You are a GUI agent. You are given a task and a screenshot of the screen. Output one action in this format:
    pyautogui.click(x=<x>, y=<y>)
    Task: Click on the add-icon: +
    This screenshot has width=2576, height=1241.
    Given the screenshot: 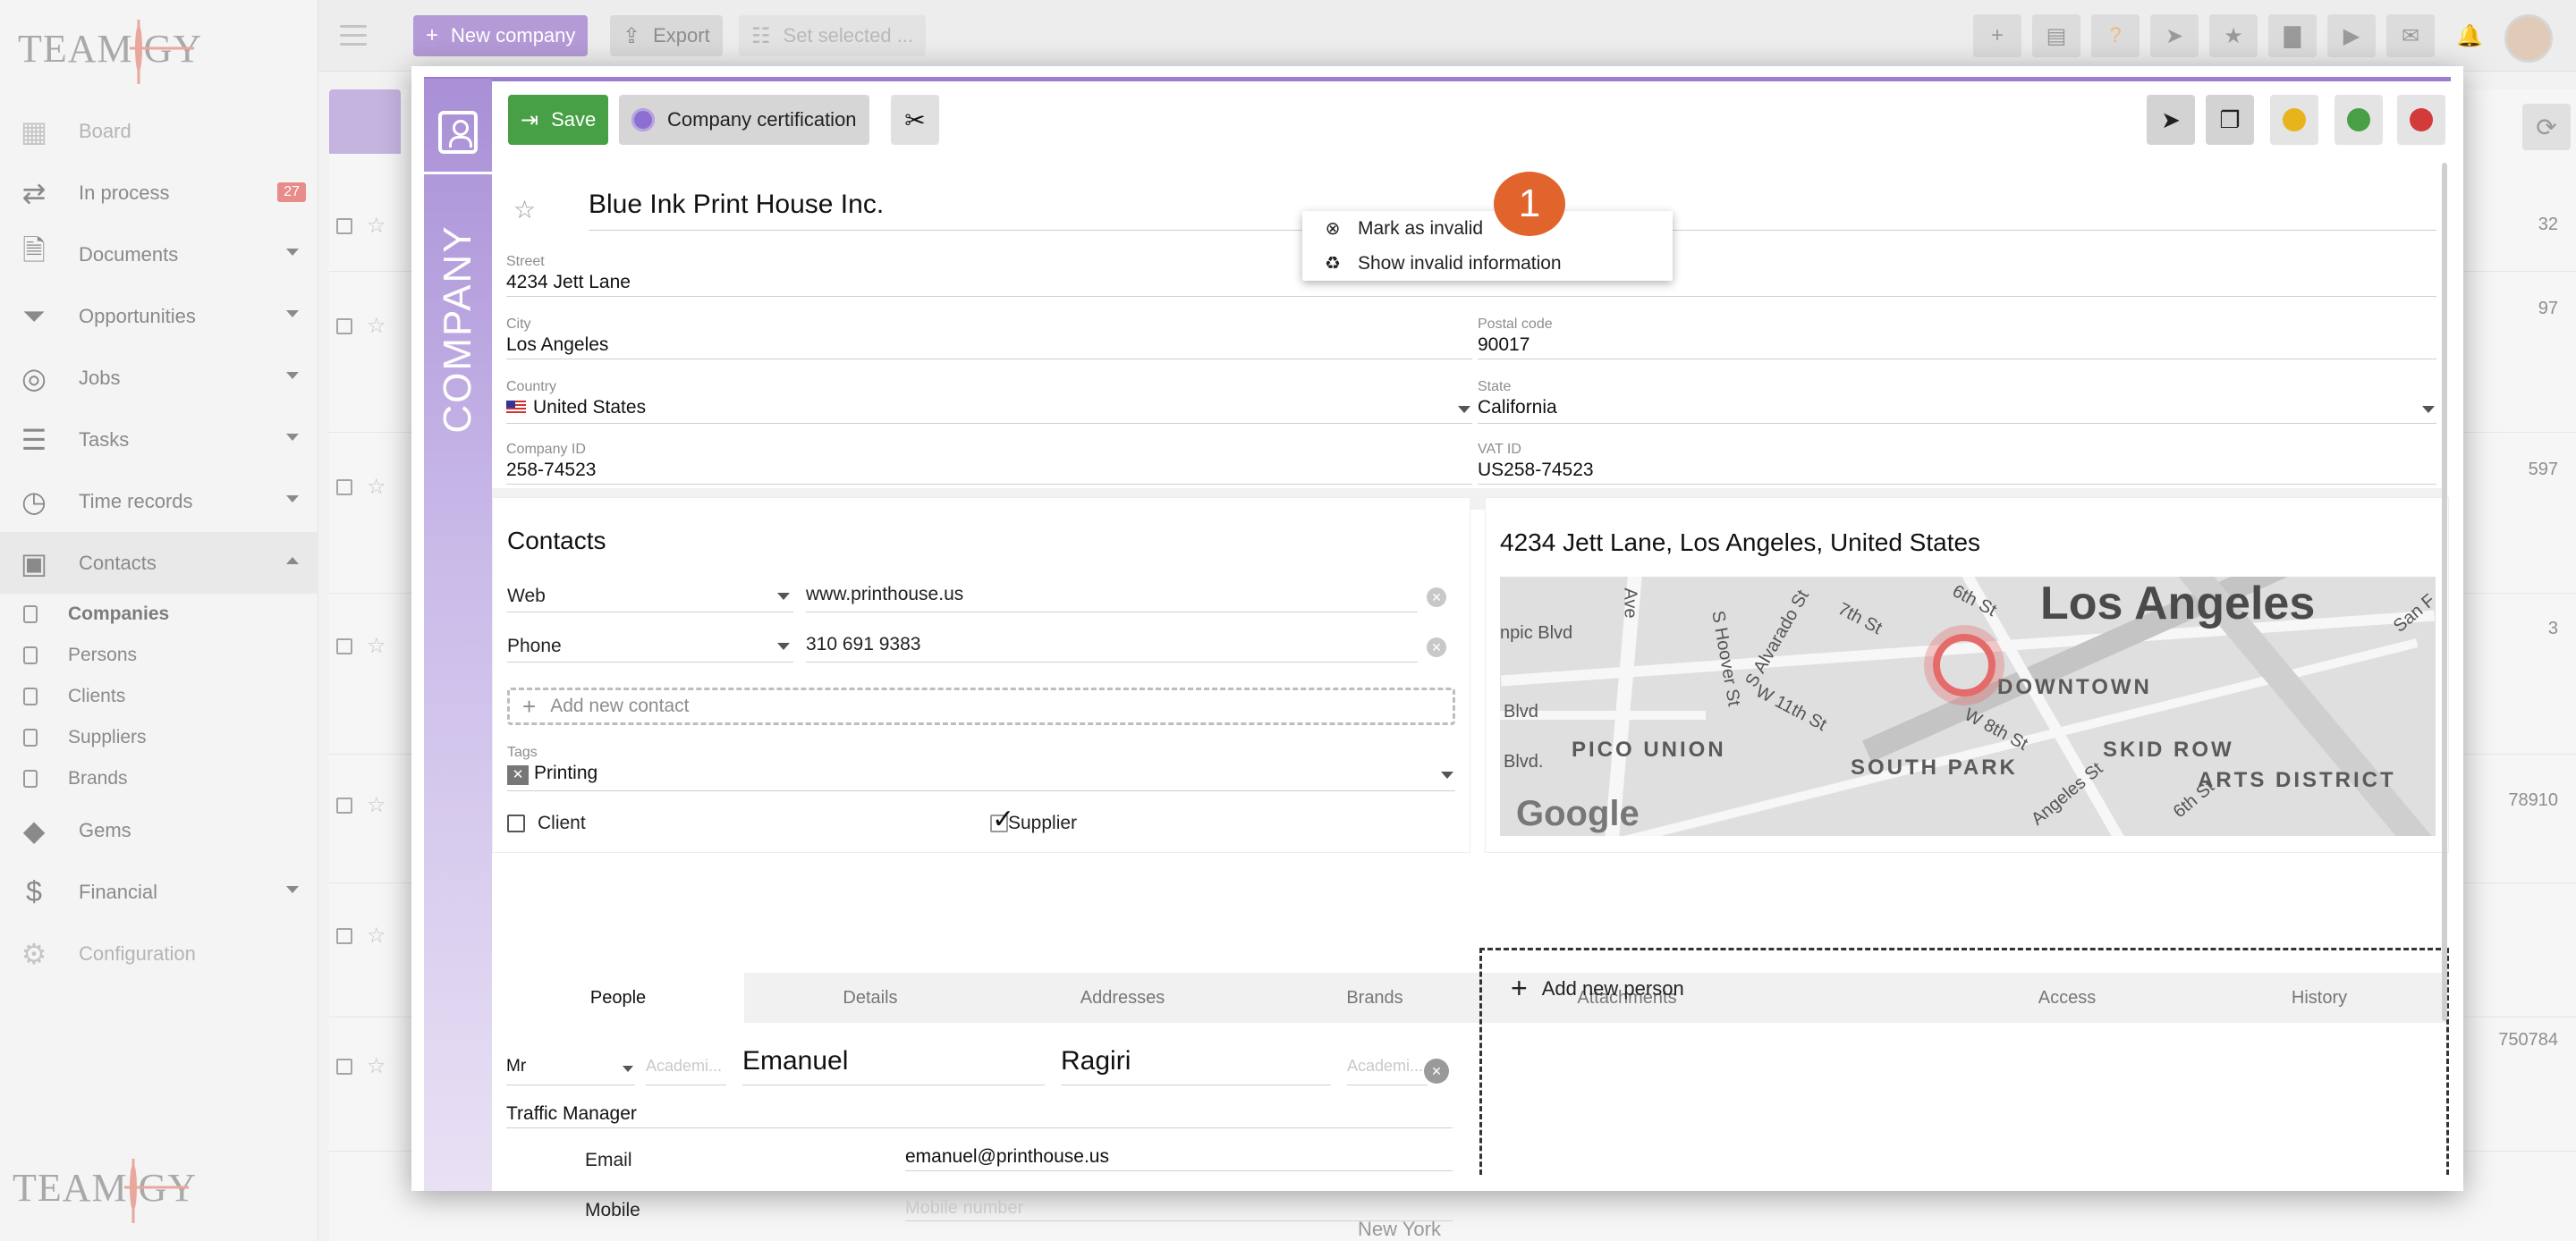 What is the action you would take?
    pyautogui.click(x=1997, y=35)
    